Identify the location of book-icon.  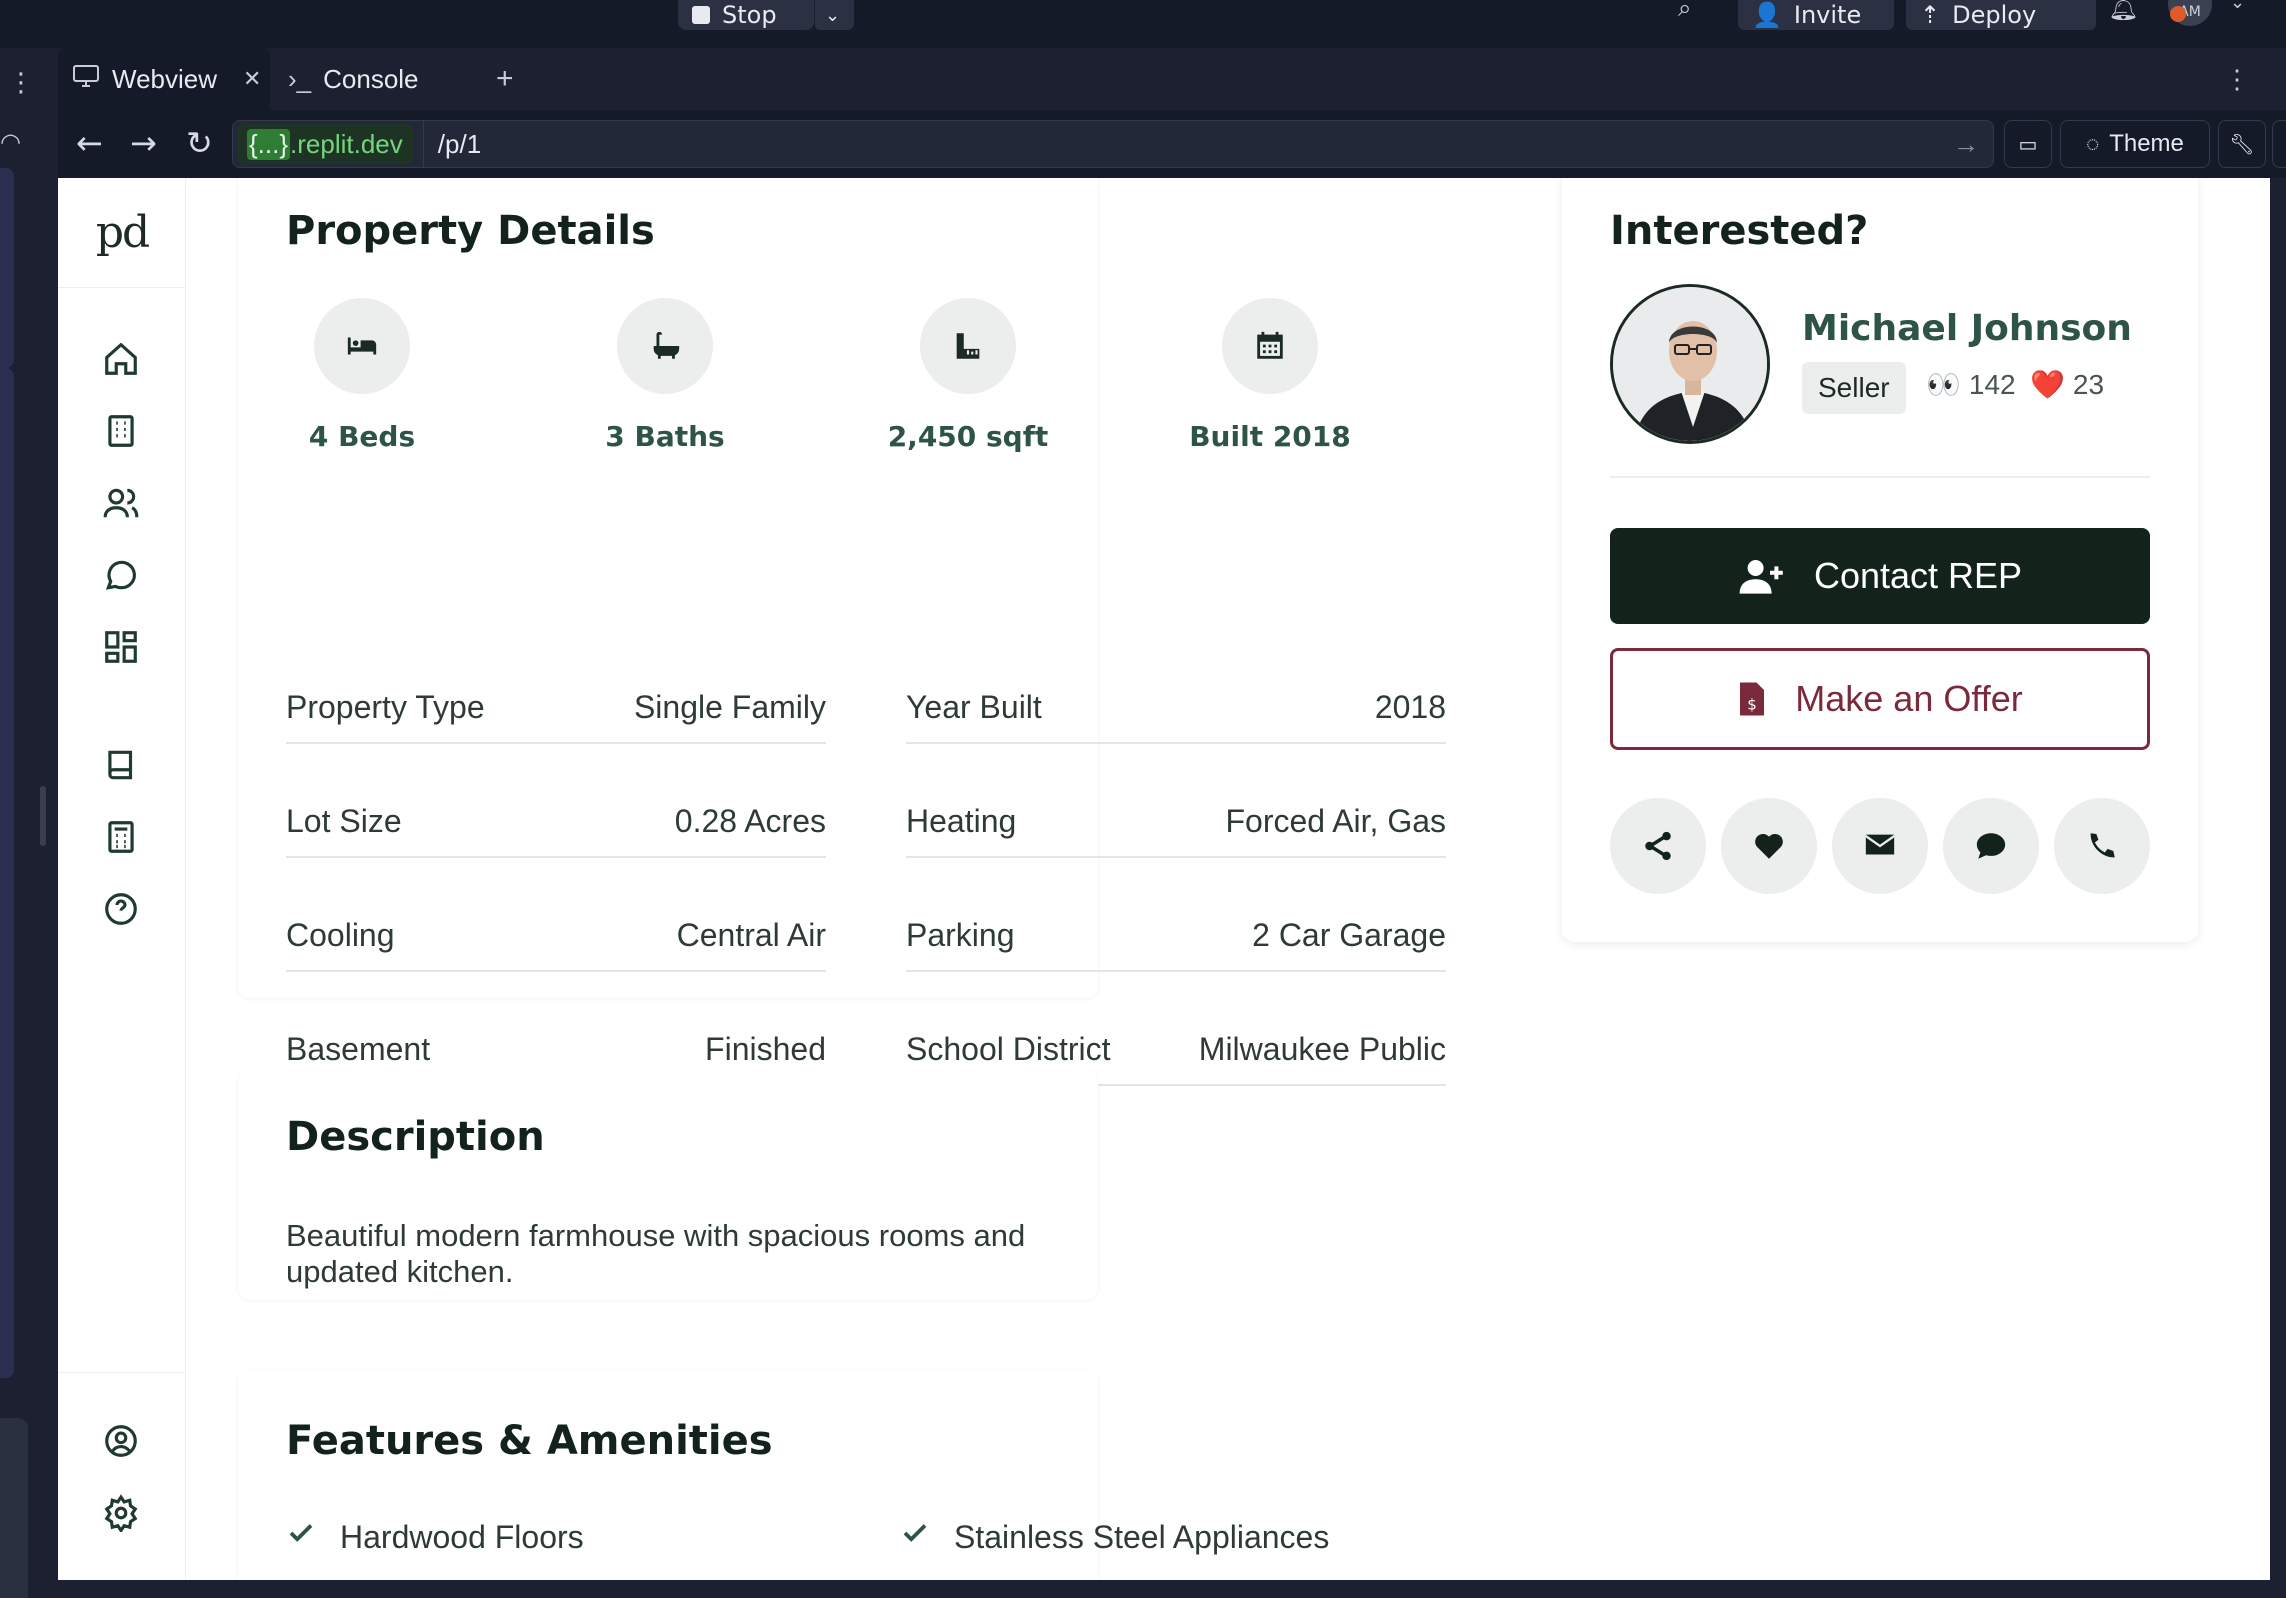
(120, 765).